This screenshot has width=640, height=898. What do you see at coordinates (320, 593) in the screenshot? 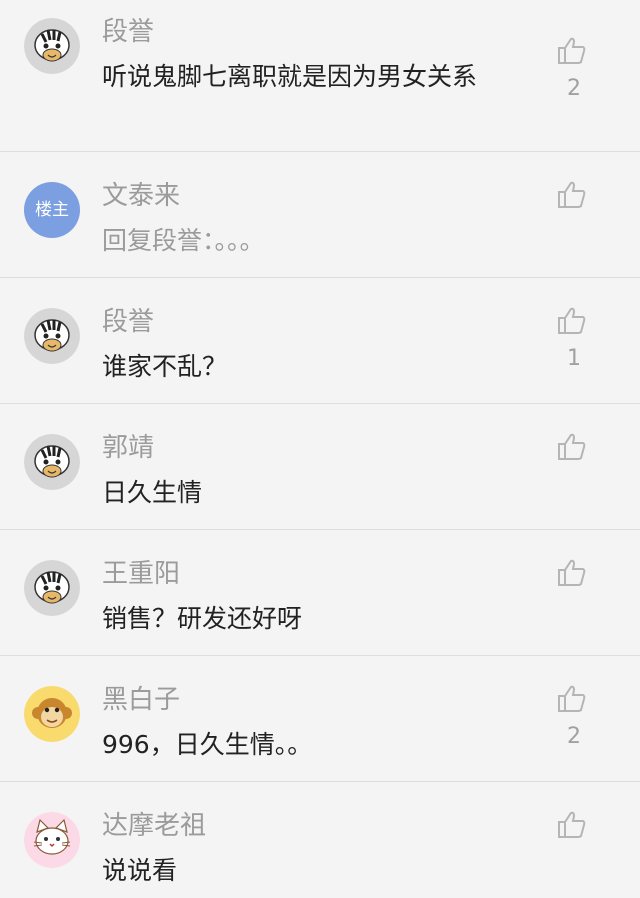
I see `comment-item: 王重阳 销售？研发还好呀` at bounding box center [320, 593].